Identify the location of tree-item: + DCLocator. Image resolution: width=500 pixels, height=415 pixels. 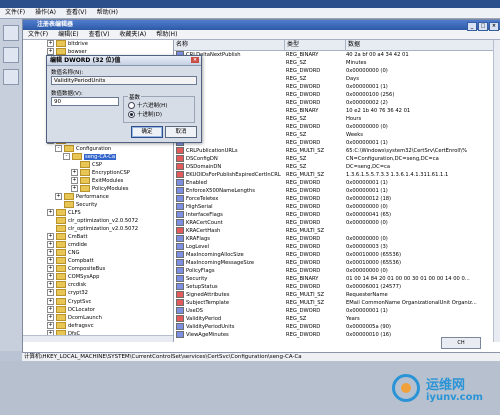
(98, 309).